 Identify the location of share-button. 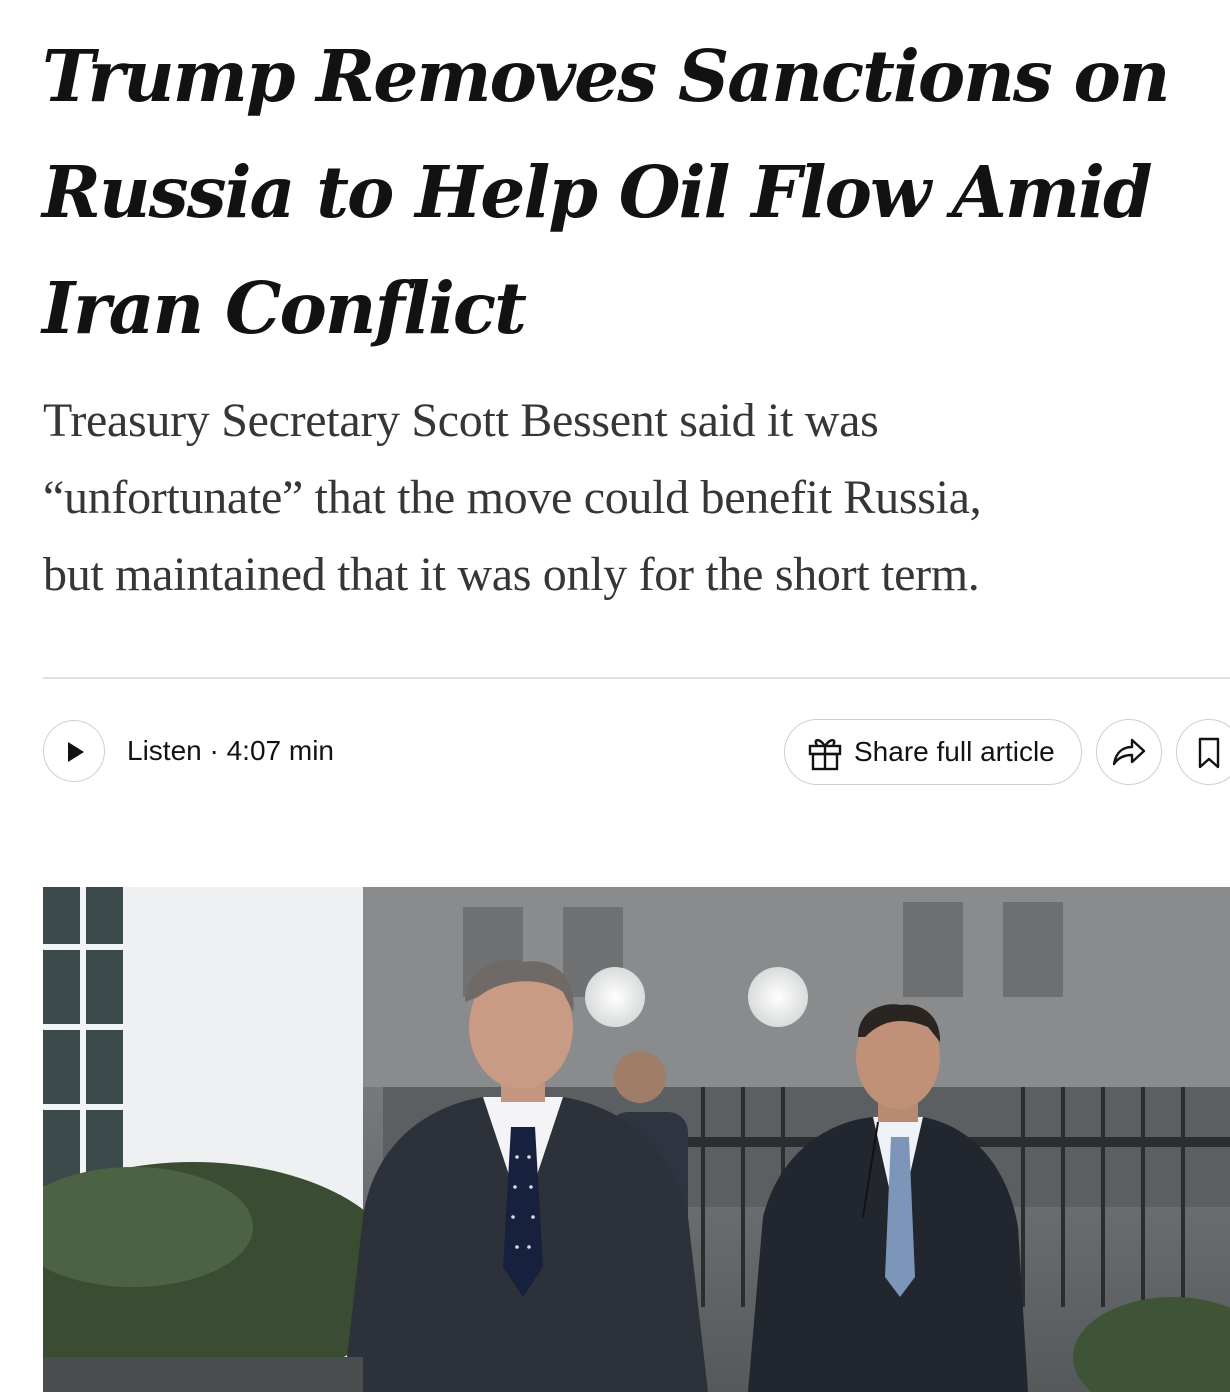
(1129, 752).